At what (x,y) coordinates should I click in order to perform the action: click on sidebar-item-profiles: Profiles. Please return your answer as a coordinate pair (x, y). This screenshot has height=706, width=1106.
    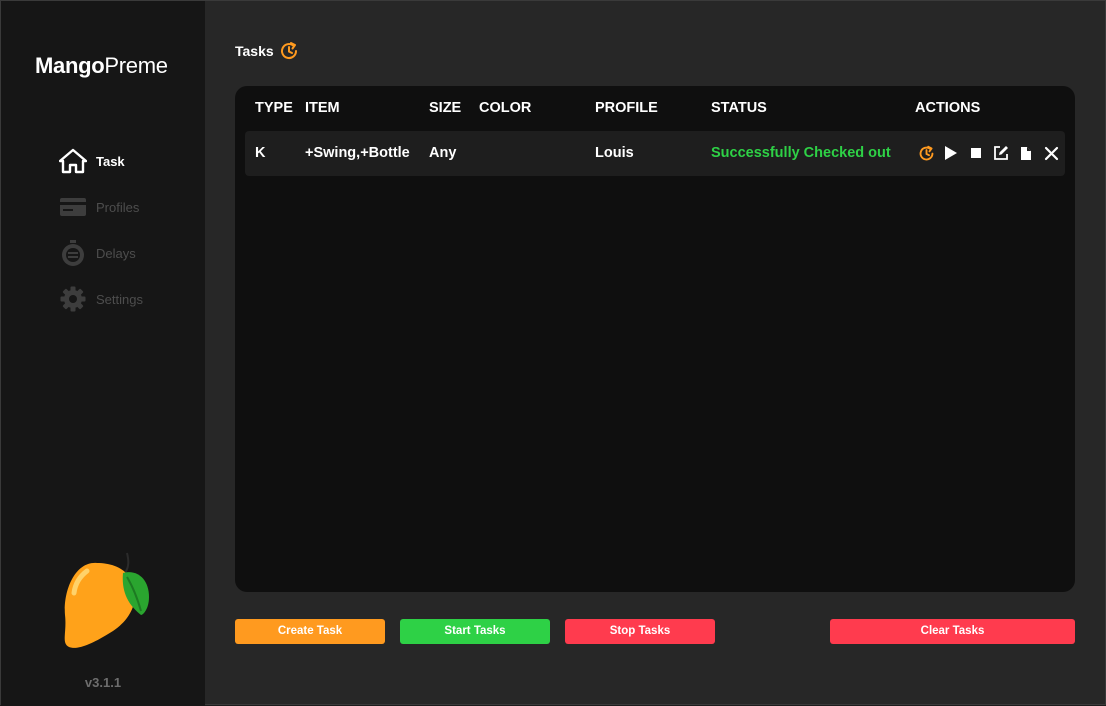
    Looking at the image, I should click on (101, 207).